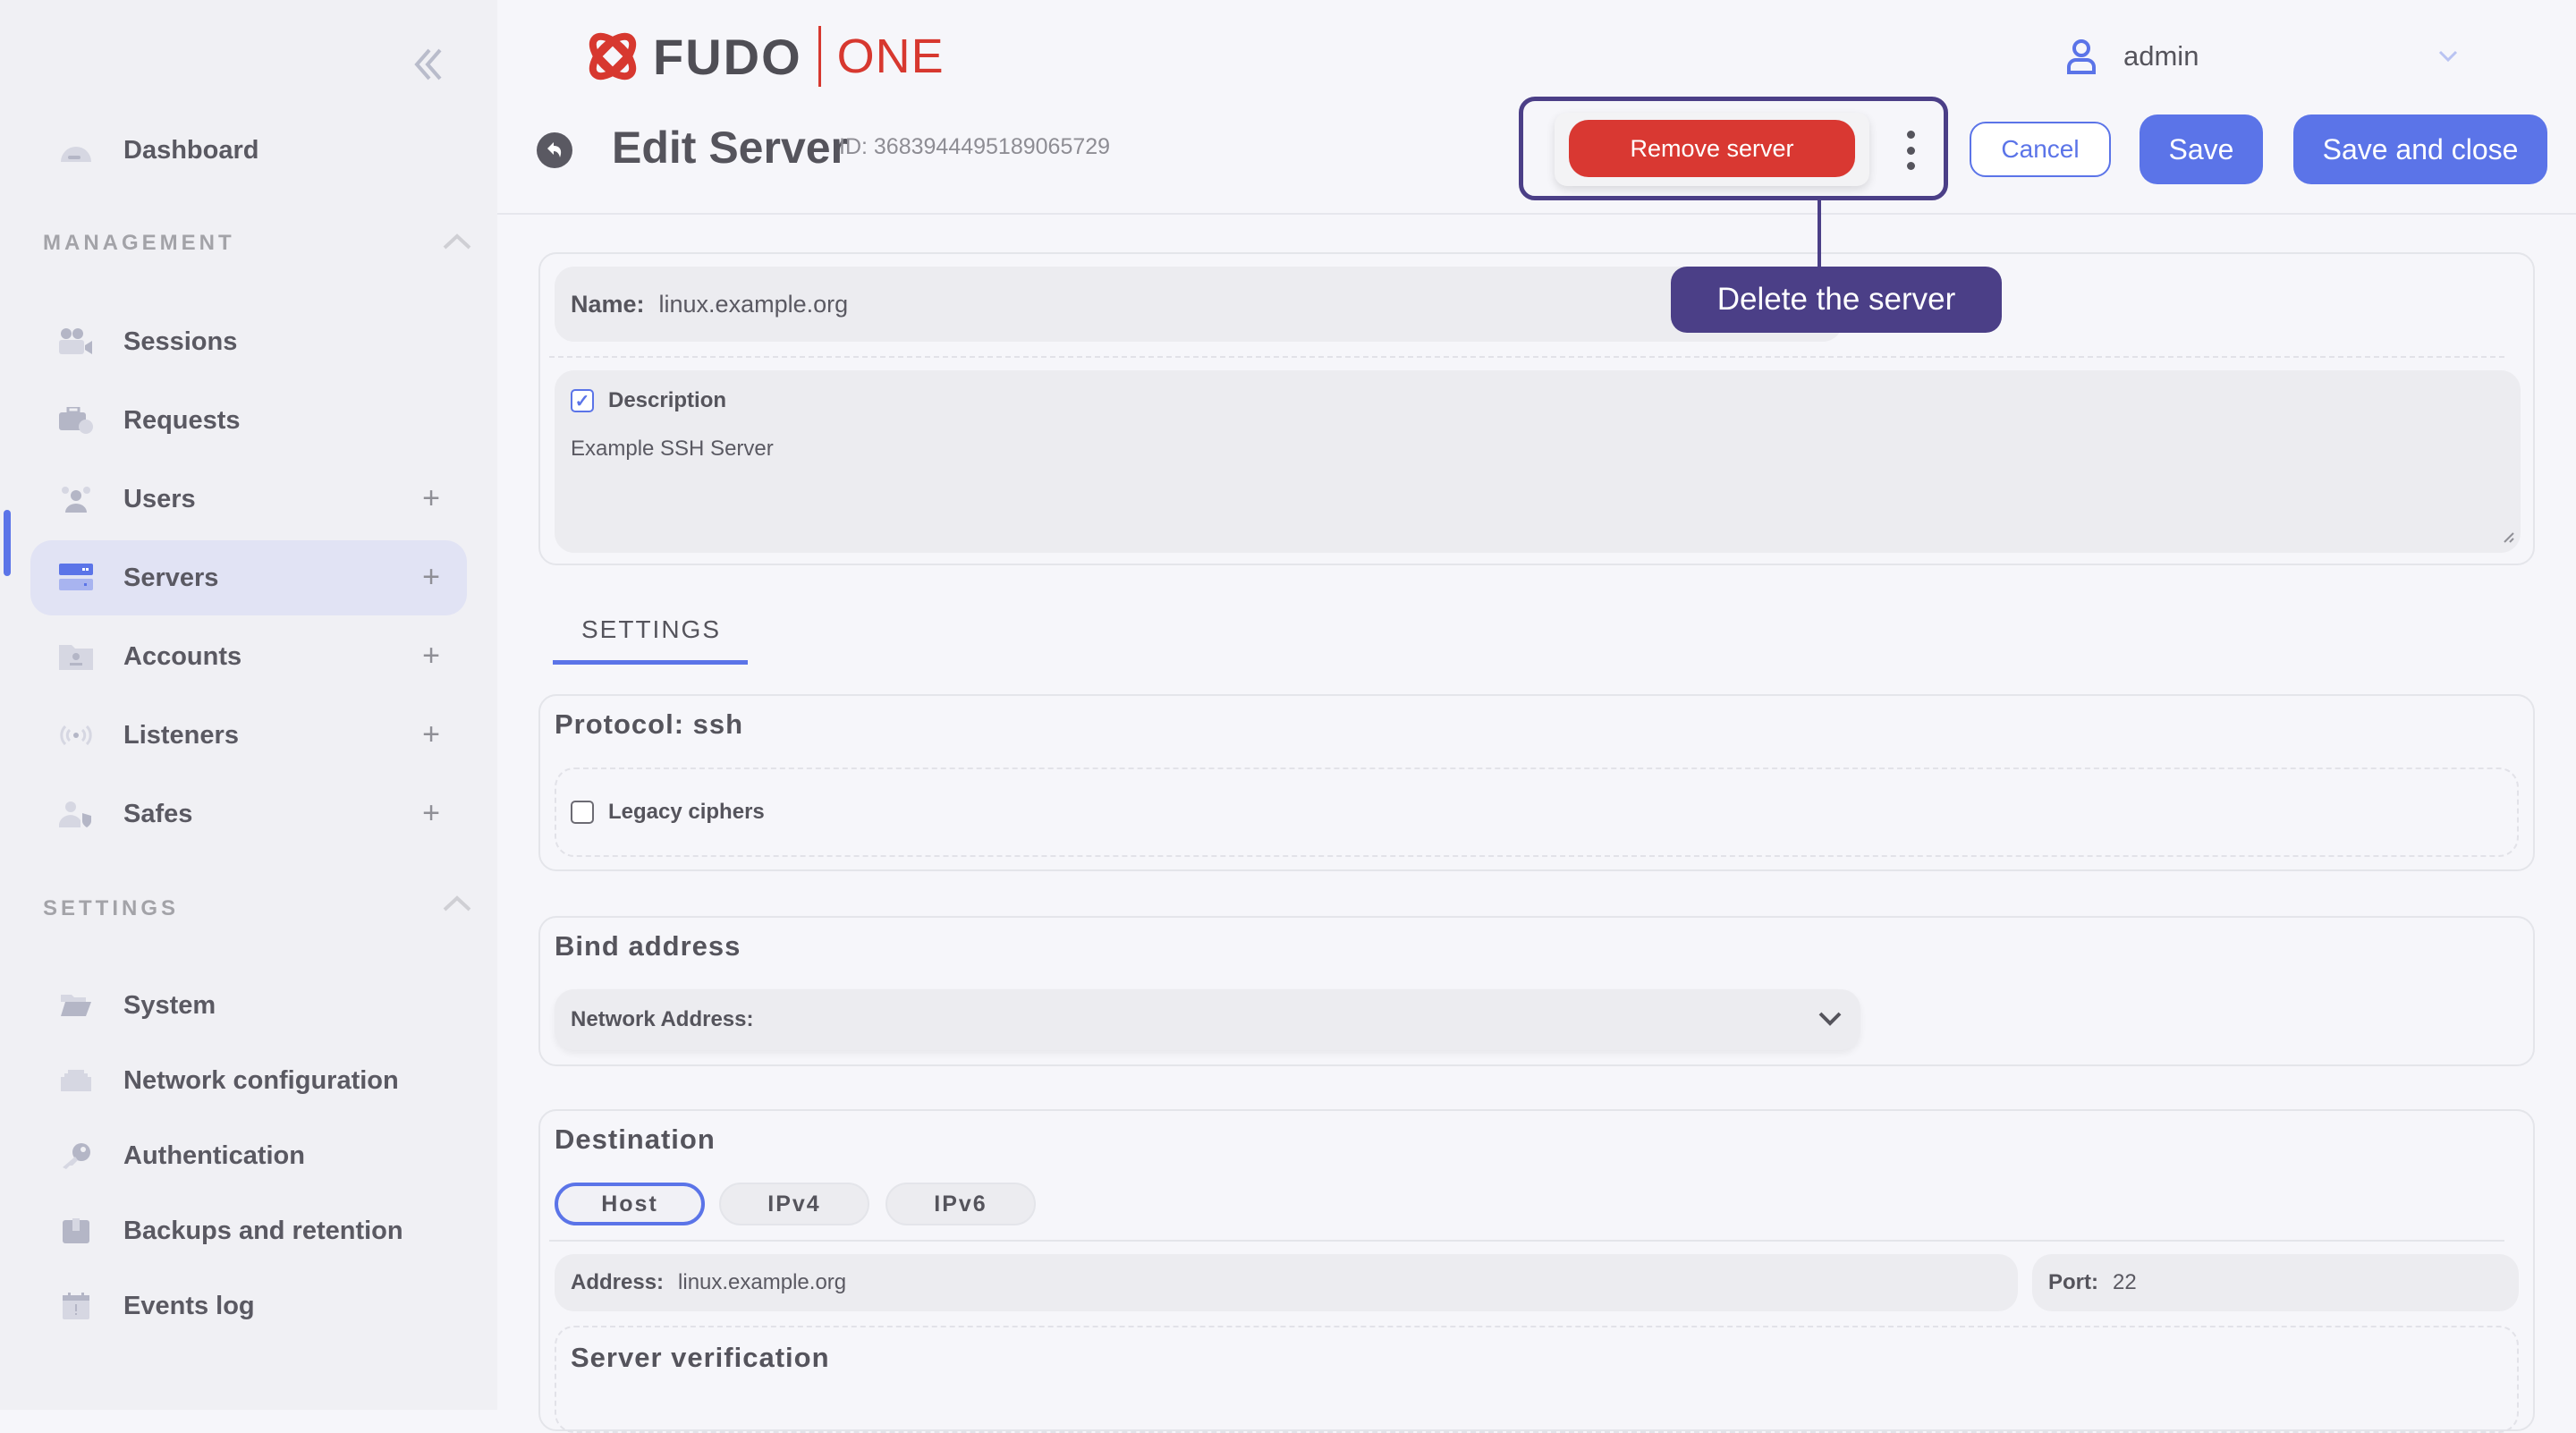 The image size is (2576, 1433). What do you see at coordinates (248, 656) in the screenshot?
I see `sidebar-item-accounts: Accounts +` at bounding box center [248, 656].